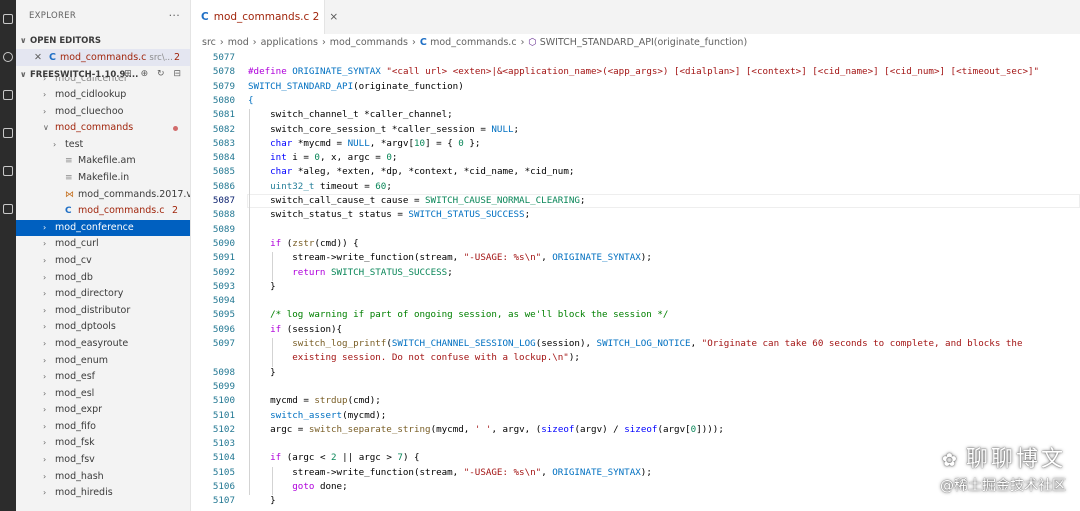 The height and width of the screenshot is (511, 1080). I want to click on tree-item: › mod_fsk, so click(103, 443).